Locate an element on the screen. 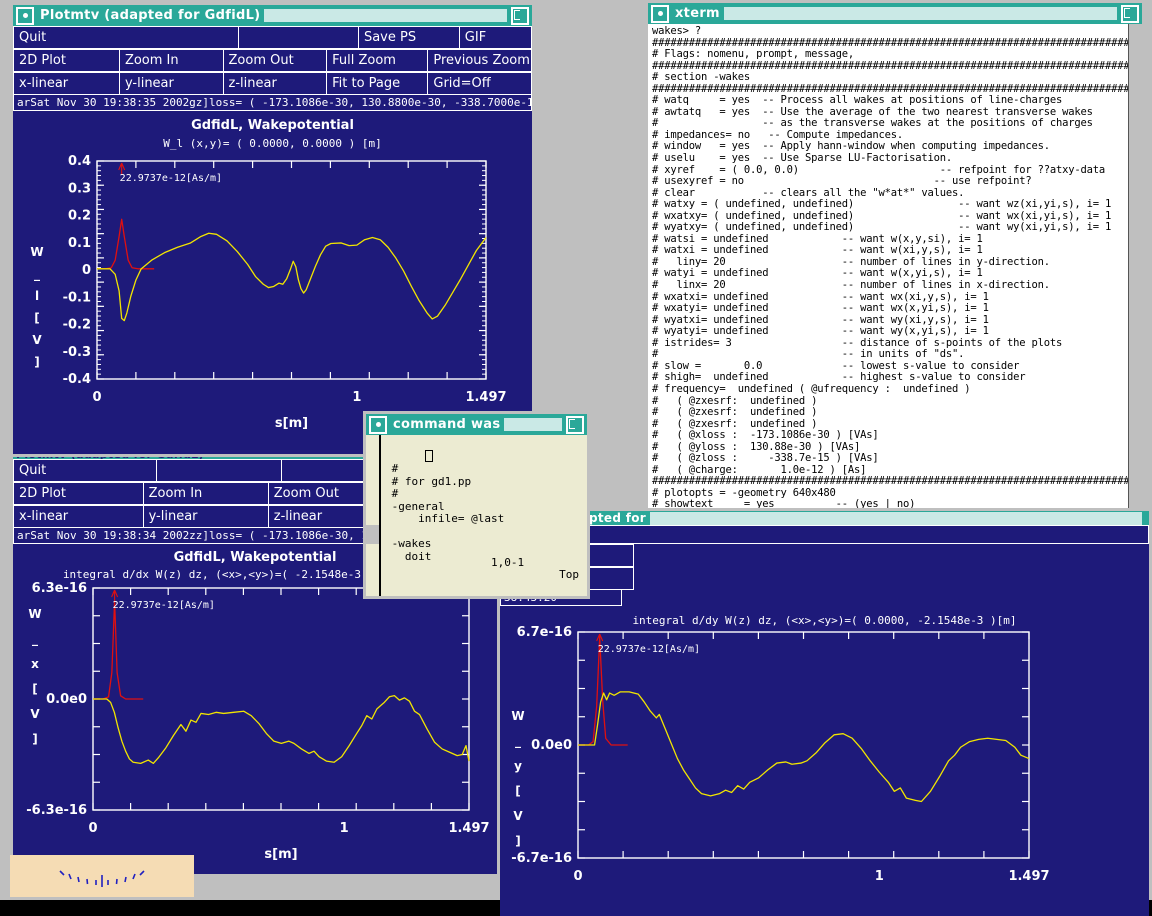  scroll-indicator: Top is located at coordinates (569, 574).